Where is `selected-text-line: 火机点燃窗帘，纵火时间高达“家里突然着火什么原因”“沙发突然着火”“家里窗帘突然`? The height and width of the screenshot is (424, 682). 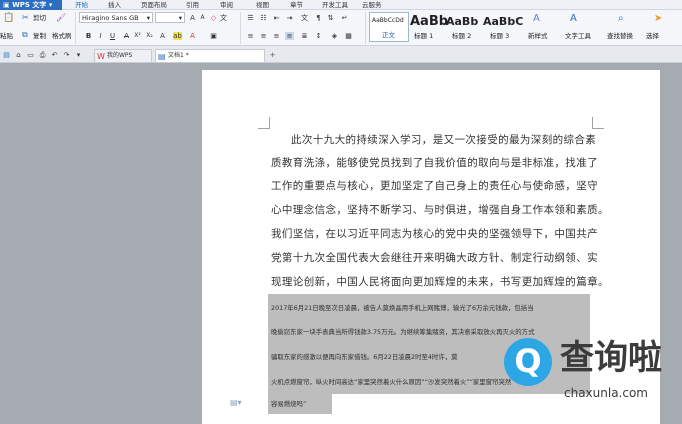
selected-text-line: 火机点燃窗帘，纵火时间高达“家里突然着火什么原因”“沙发突然着火”“家里窗帘突然 is located at coordinates (391, 382).